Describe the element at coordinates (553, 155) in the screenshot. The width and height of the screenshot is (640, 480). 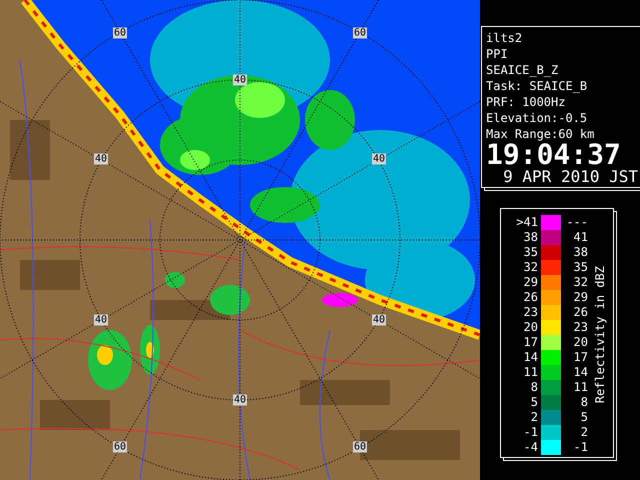
I see `time-text: 19:04:37` at that location.